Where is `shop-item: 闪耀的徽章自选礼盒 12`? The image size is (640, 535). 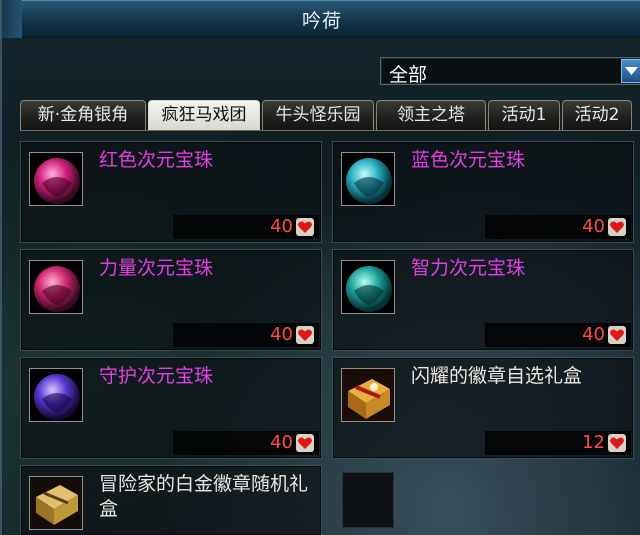 shop-item: 闪耀的徽章自选礼盒 12 is located at coordinates (483, 408).